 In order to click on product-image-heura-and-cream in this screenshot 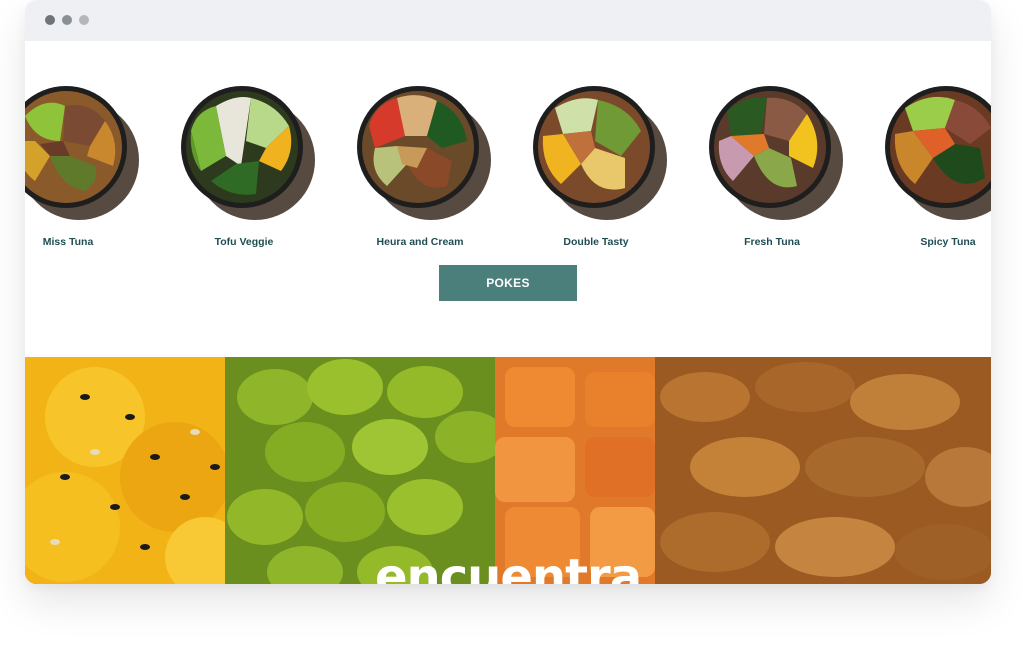, I will do `click(424, 153)`.